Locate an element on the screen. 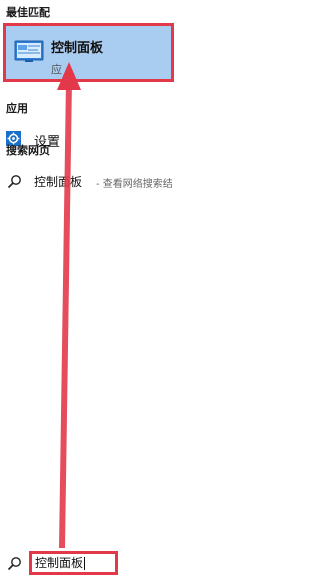 Image resolution: width=320 pixels, height=579 pixels. search-input: 控制面板 is located at coordinates (73, 563).